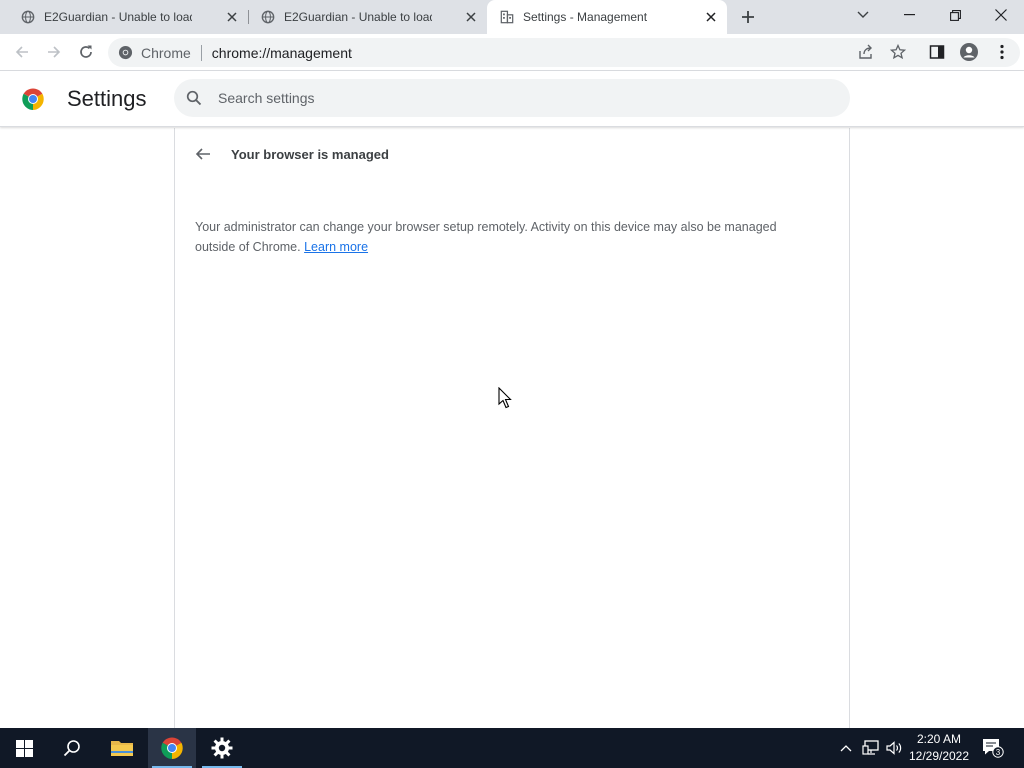 The height and width of the screenshot is (768, 1024). I want to click on notification-count: 3, so click(998, 752).